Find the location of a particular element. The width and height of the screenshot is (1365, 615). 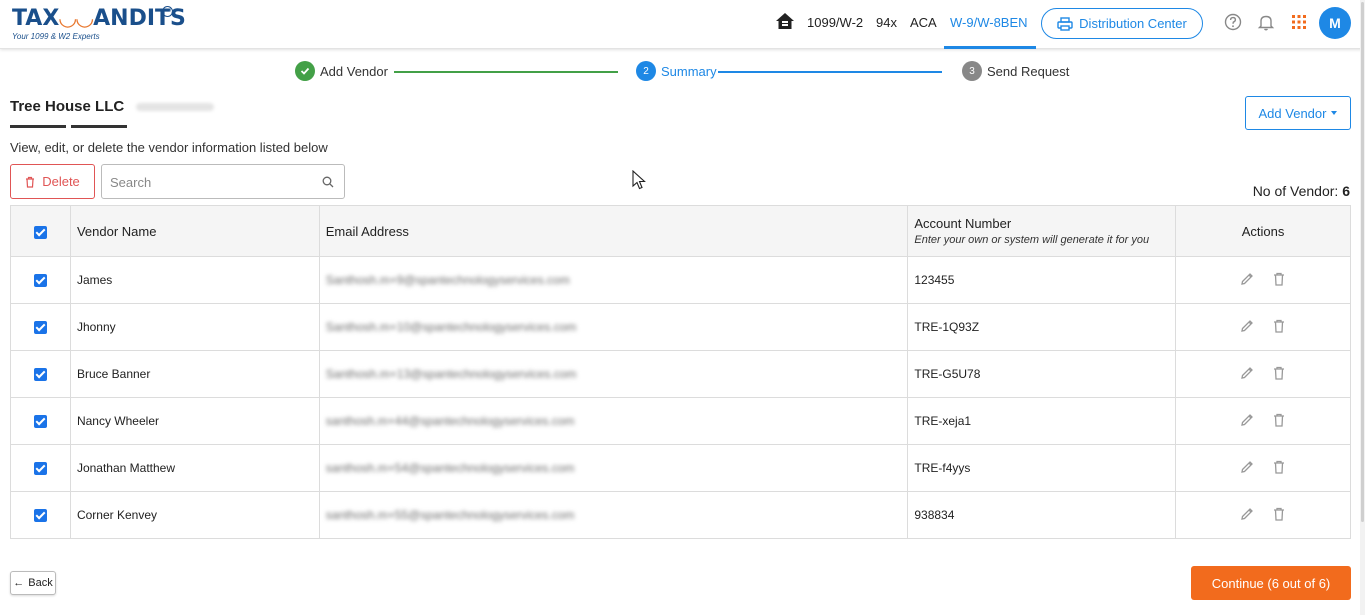

back-label: Back is located at coordinates (40, 583).